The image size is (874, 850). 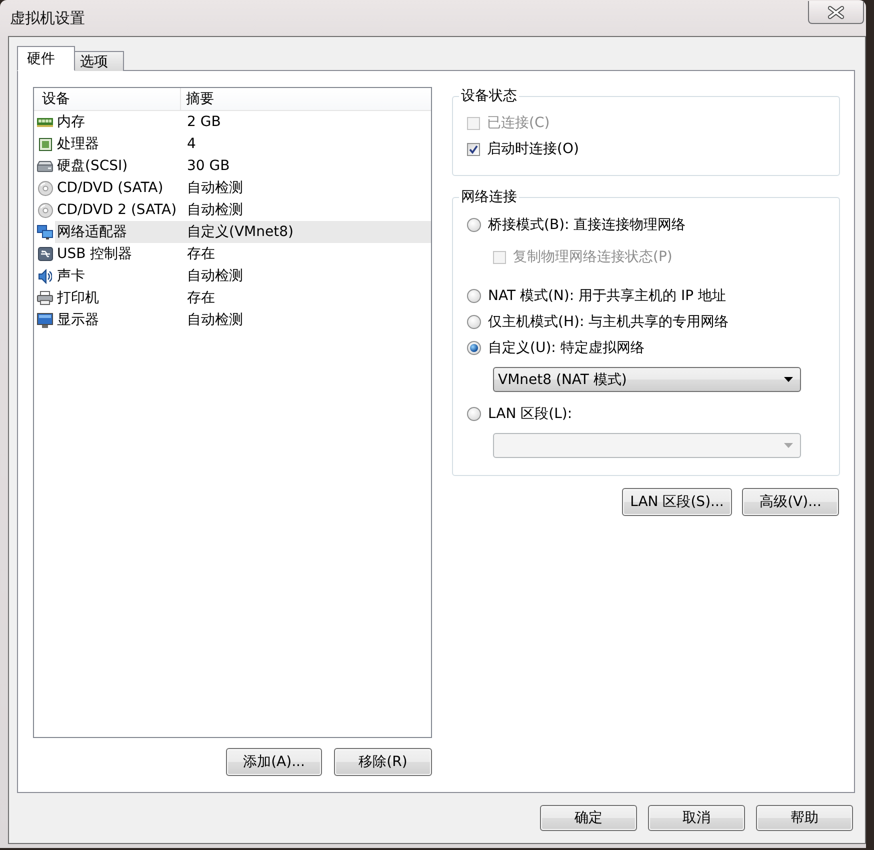 I want to click on device-name: CD/DVD 2 (SATA), so click(x=117, y=210).